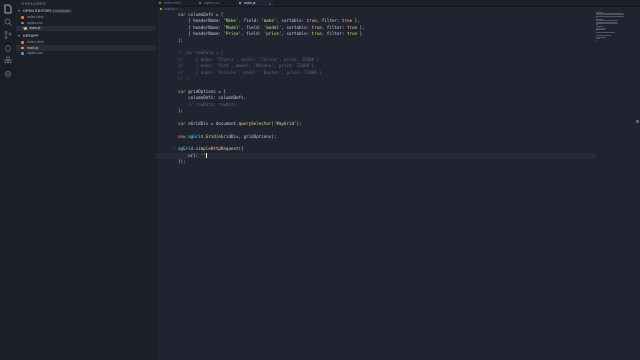 The height and width of the screenshot is (360, 640). I want to click on current-line-highlight, so click(376, 156).